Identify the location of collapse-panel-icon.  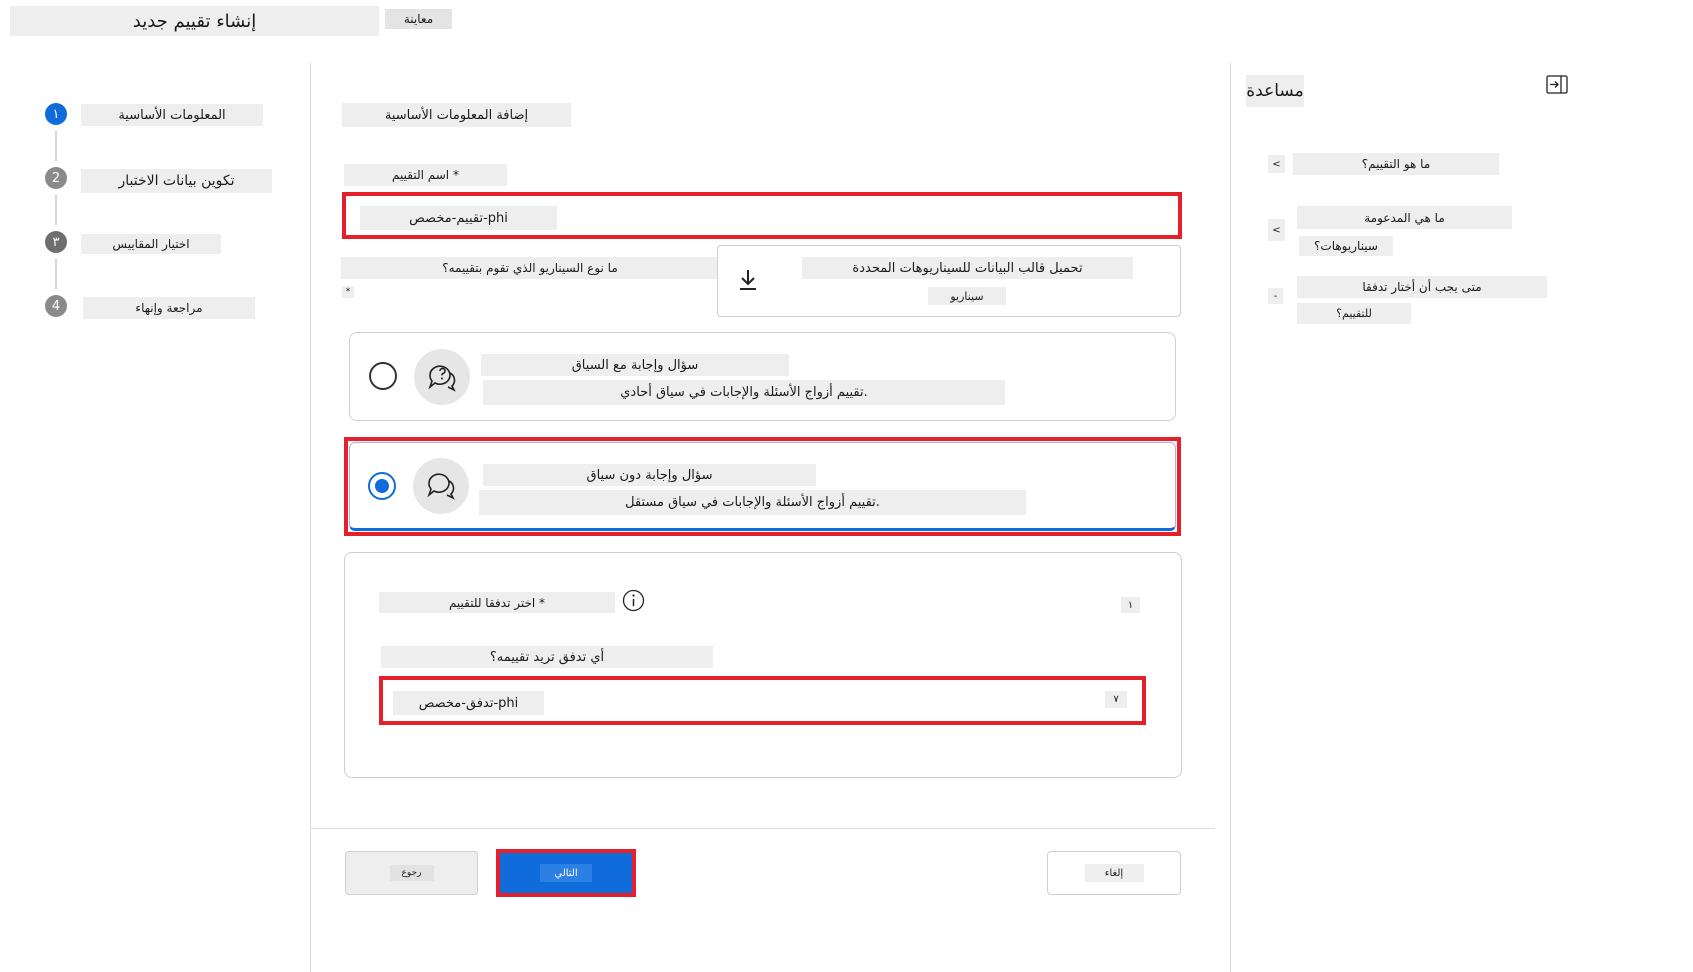
(1557, 84).